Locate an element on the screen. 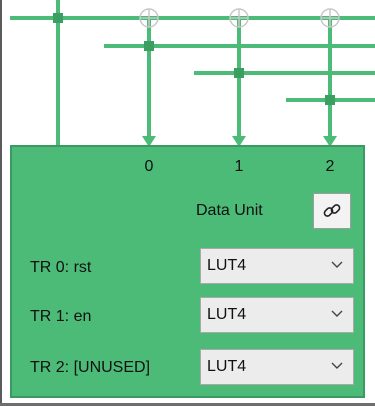  port-label-1: 1 is located at coordinates (239, 166).